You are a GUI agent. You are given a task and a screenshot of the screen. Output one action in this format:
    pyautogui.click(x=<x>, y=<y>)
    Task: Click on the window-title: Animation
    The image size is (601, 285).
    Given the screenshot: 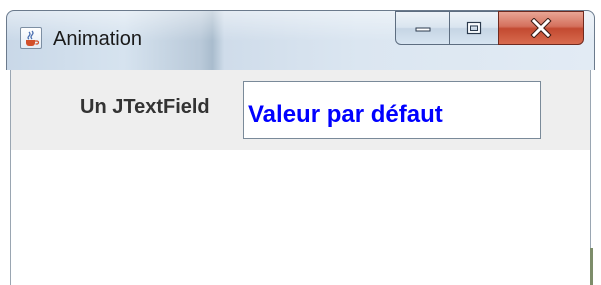 What is the action you would take?
    pyautogui.click(x=97, y=39)
    